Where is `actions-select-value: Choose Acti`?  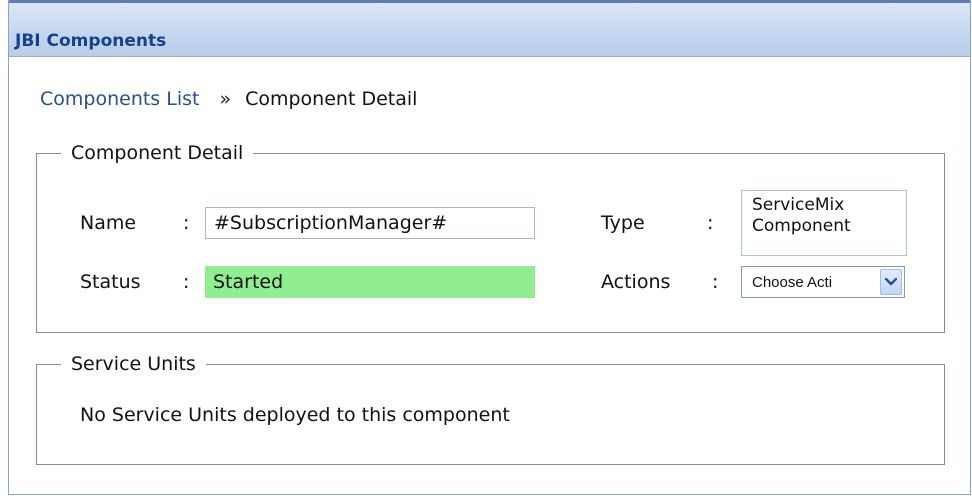 actions-select-value: Choose Acti is located at coordinates (792, 282).